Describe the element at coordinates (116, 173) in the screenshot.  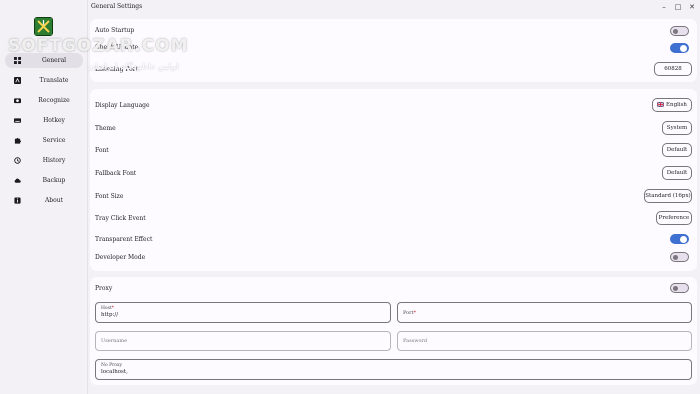
I see `fallback-font-label: Fallback Font` at that location.